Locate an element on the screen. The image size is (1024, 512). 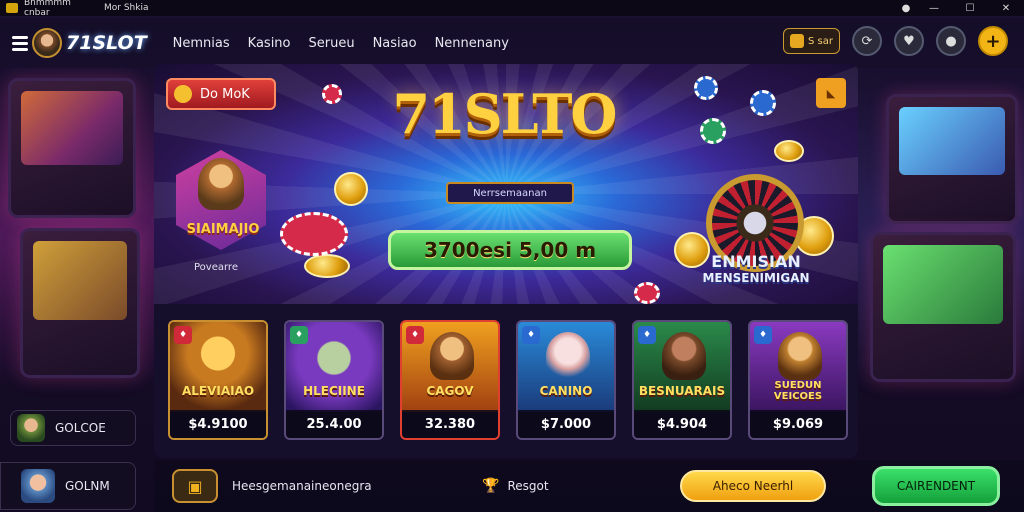
hero-logo-subtitle: Nerrsemaanan is located at coordinates (510, 193).